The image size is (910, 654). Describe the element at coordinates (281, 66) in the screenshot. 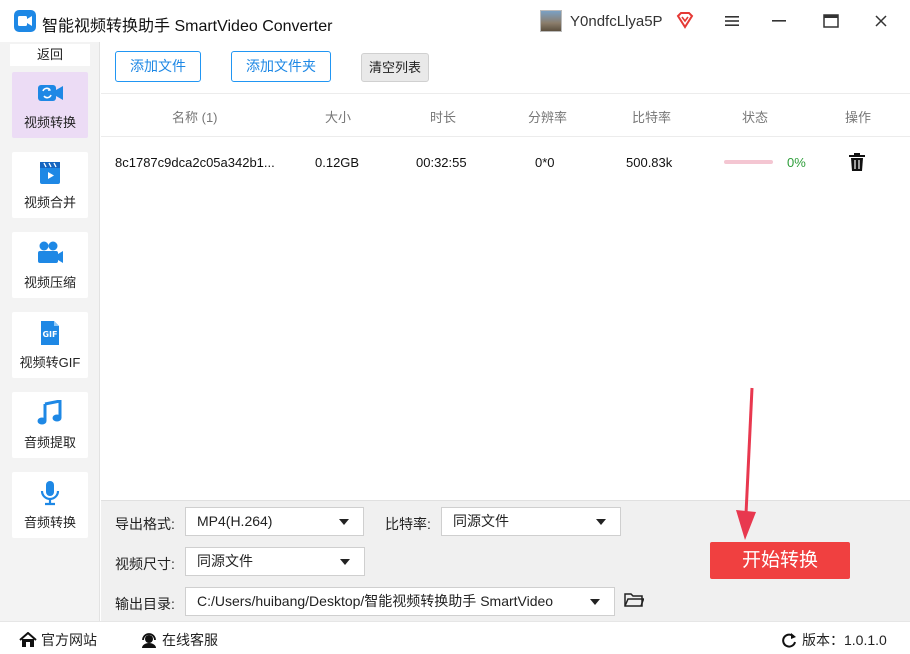

I see `add-folder-button: 添加文件夹` at that location.